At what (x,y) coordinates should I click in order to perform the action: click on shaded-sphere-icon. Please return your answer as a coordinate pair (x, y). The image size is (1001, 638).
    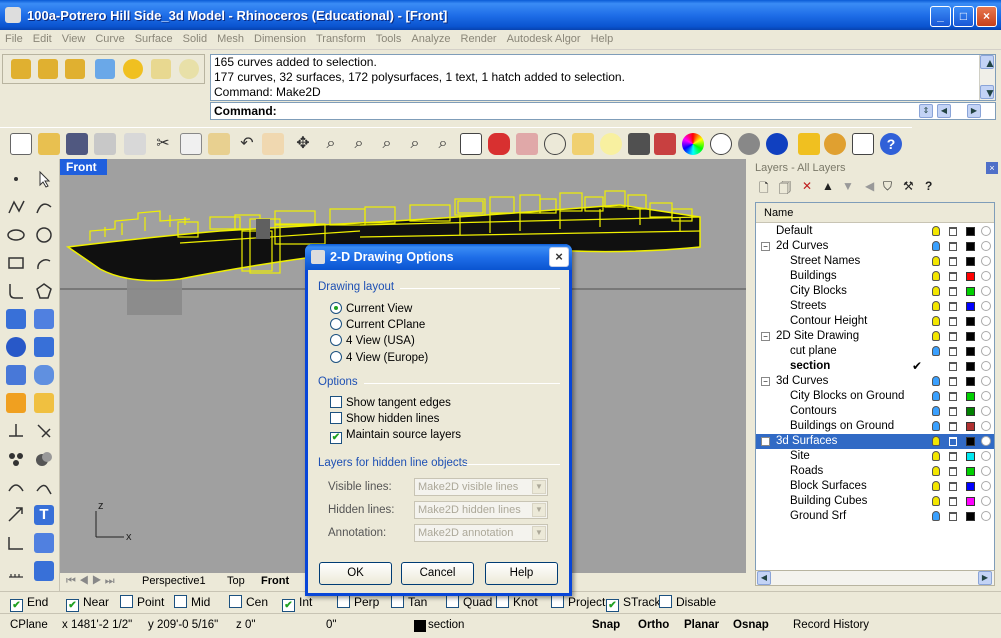
    Looking at the image, I should click on (749, 144).